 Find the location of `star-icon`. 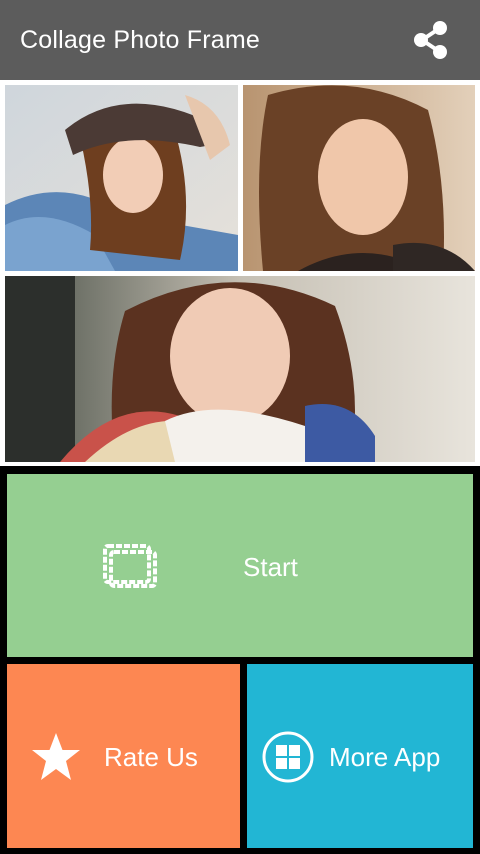

star-icon is located at coordinates (56, 757).